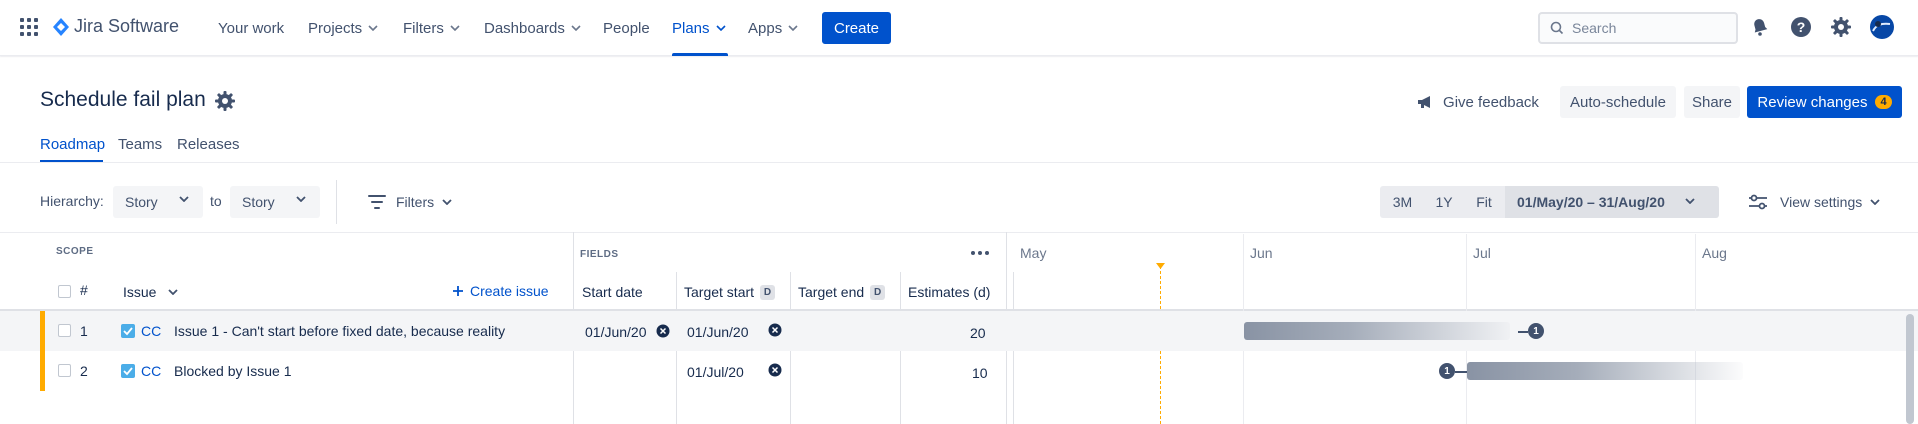 This screenshot has height=424, width=1918. I want to click on nav-people: People, so click(626, 28).